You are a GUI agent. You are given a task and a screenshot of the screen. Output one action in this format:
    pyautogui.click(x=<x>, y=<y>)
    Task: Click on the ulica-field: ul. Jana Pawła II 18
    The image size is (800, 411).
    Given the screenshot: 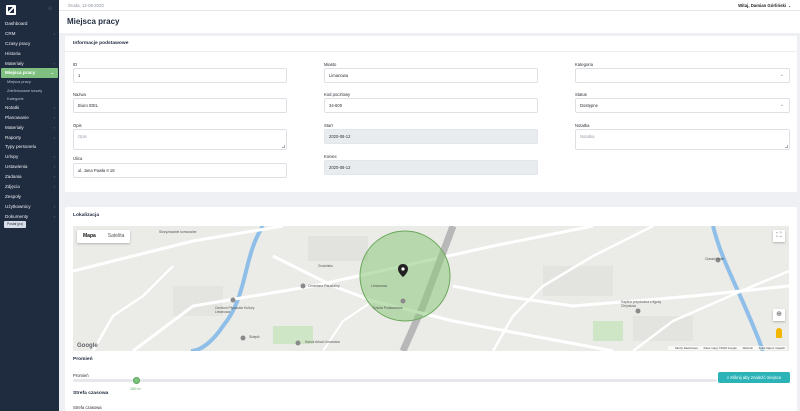 What is the action you would take?
    pyautogui.click(x=180, y=170)
    